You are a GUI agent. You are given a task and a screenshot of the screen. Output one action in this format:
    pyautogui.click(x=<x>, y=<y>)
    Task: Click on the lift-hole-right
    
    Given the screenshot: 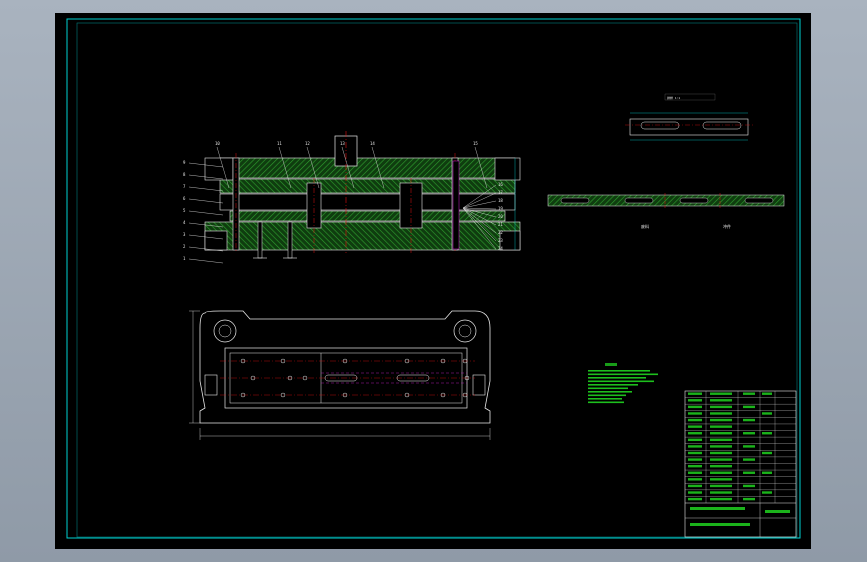 What is the action you would take?
    pyautogui.click(x=465, y=331)
    